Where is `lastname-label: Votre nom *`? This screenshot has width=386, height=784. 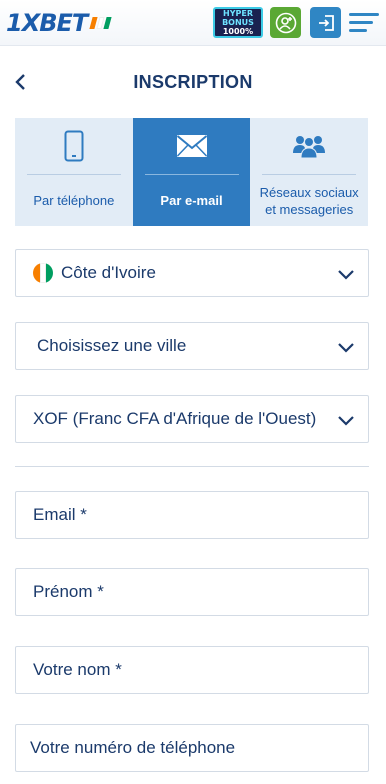
lastname-label: Votre nom * is located at coordinates (77, 669).